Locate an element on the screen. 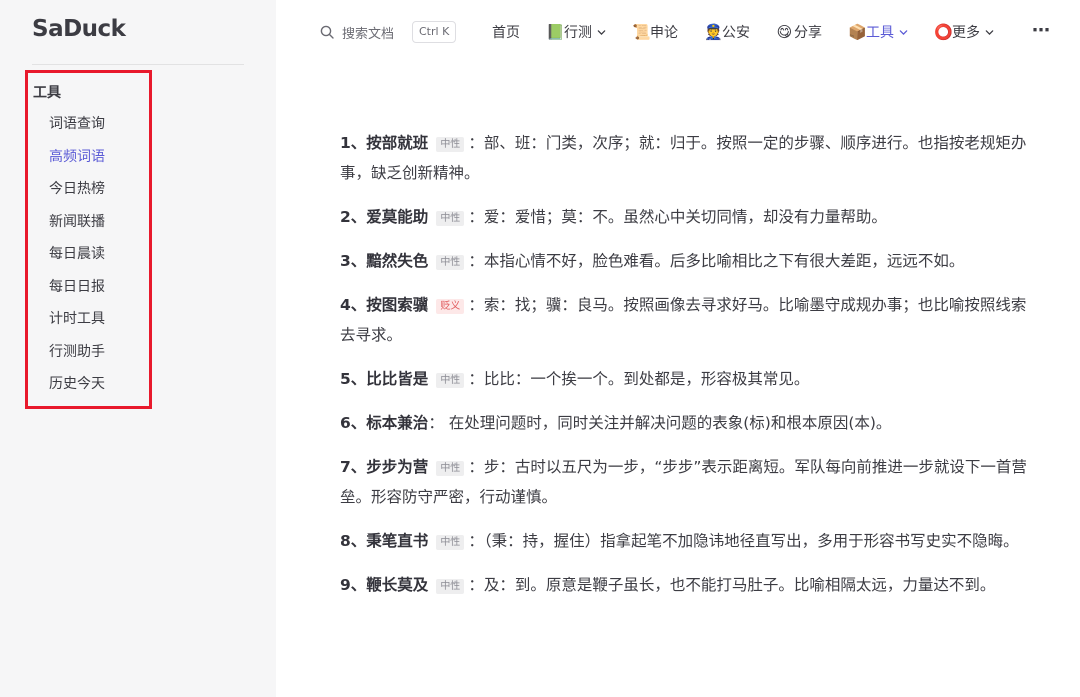 The height and width of the screenshot is (697, 1080). top-menu: 首页 📗 行测 📜 申论 👮 公安 😋 分享 📦 工具 ⭕ 更多 is located at coordinates (756, 32).